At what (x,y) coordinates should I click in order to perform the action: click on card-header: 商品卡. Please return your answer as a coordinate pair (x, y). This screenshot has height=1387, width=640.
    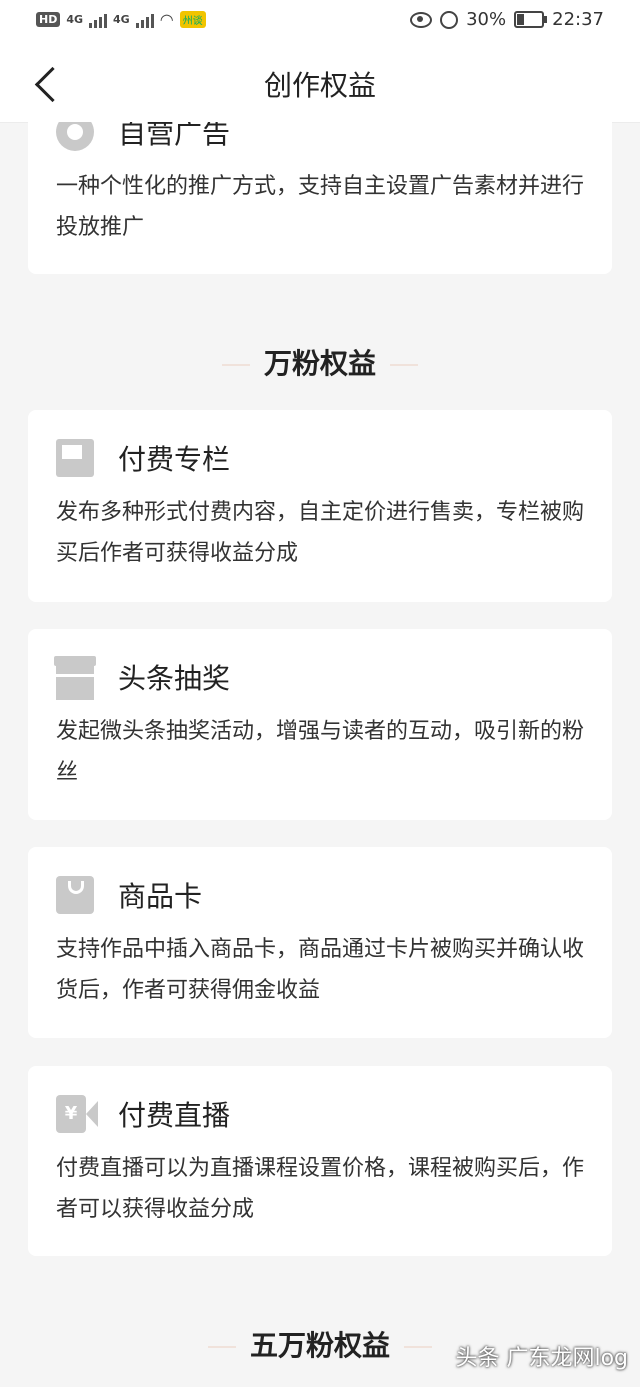
    Looking at the image, I should click on (129, 895).